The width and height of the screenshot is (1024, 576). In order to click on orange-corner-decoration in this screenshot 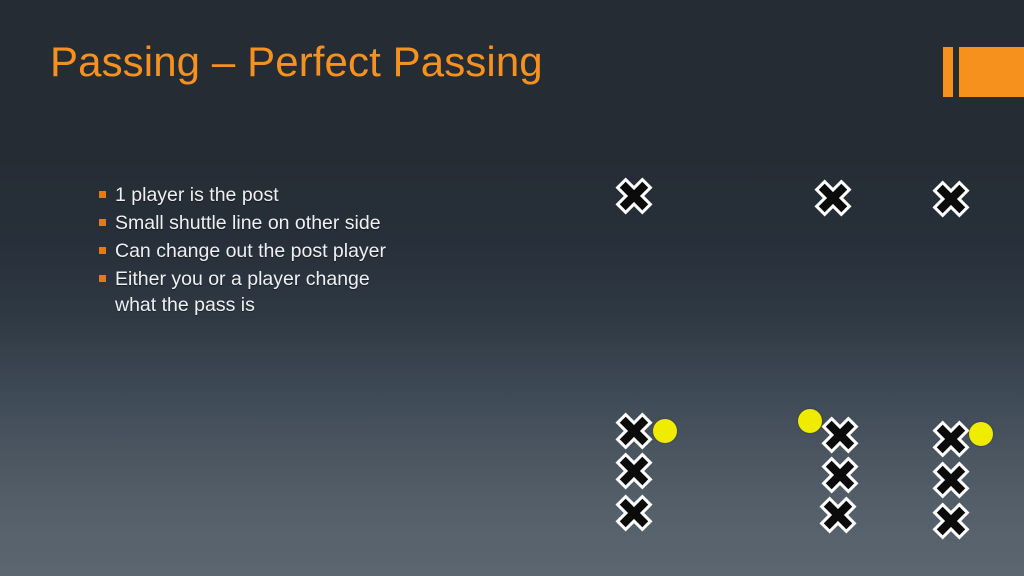, I will do `click(983, 72)`.